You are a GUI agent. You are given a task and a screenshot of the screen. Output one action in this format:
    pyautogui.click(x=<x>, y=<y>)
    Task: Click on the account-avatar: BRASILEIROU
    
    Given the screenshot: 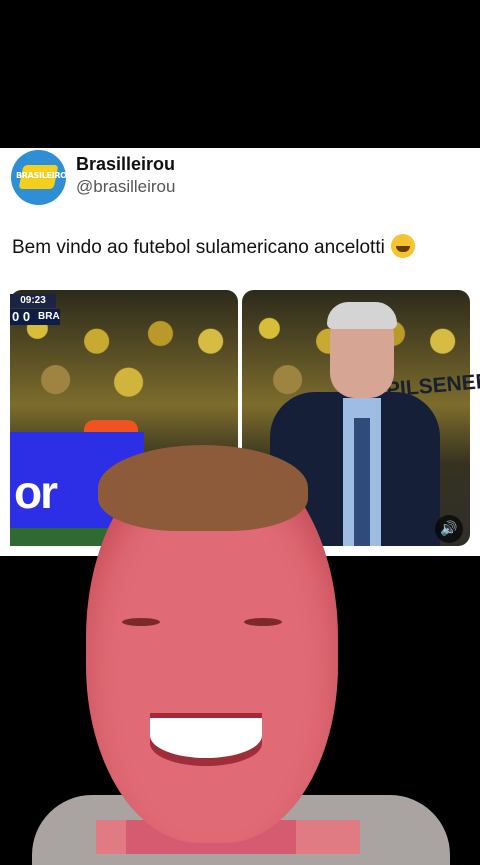 What is the action you would take?
    pyautogui.click(x=38, y=177)
    